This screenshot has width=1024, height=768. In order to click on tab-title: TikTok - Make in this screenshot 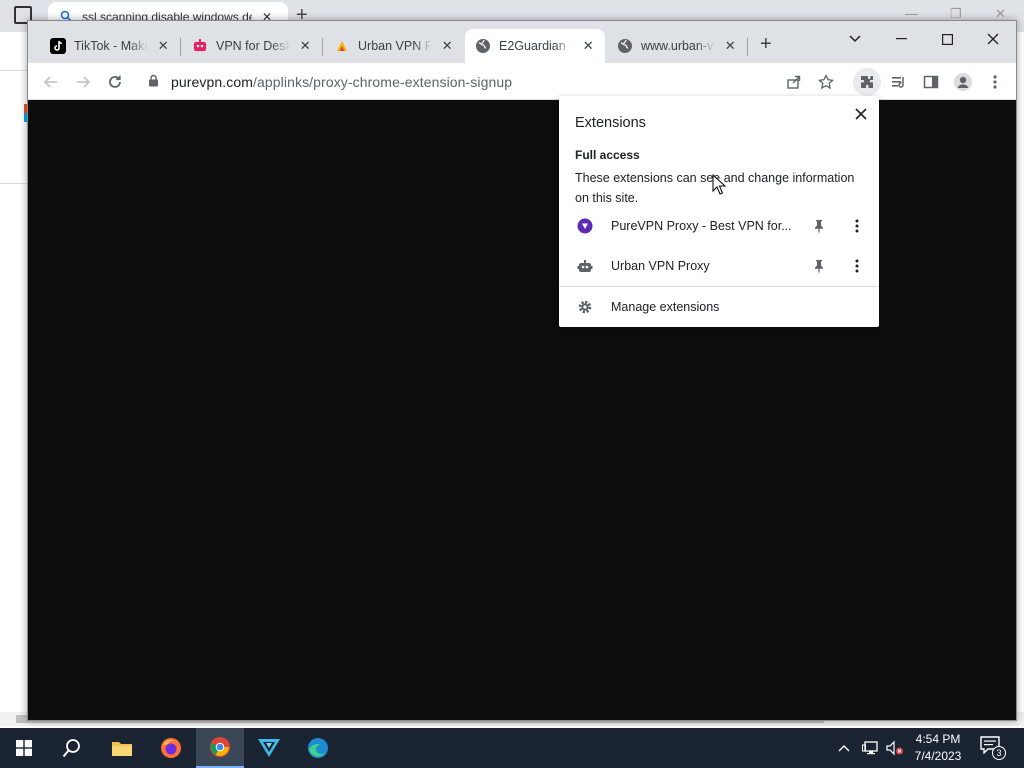, I will do `click(111, 46)`.